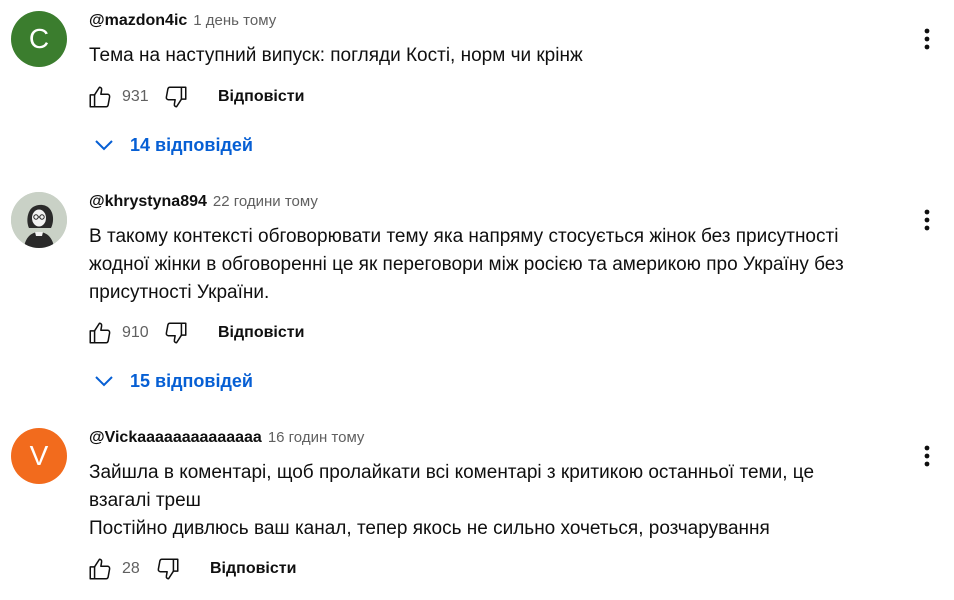 The width and height of the screenshot is (954, 600). Describe the element at coordinates (195, 97) in the screenshot. I see `comment-actions: 931 Відповісти` at that location.